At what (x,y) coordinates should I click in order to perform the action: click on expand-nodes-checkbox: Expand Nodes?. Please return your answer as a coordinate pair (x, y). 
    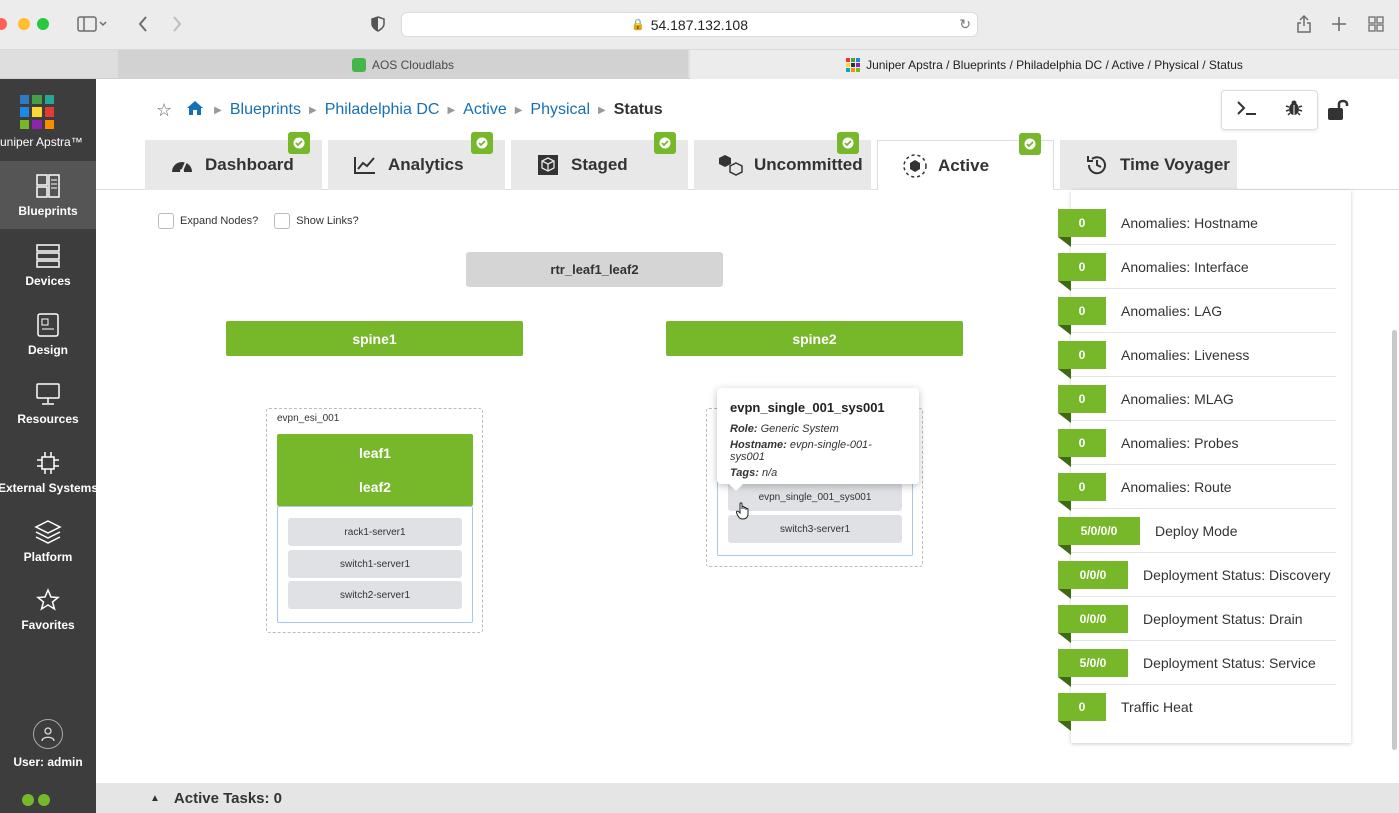
    Looking at the image, I should click on (208, 221).